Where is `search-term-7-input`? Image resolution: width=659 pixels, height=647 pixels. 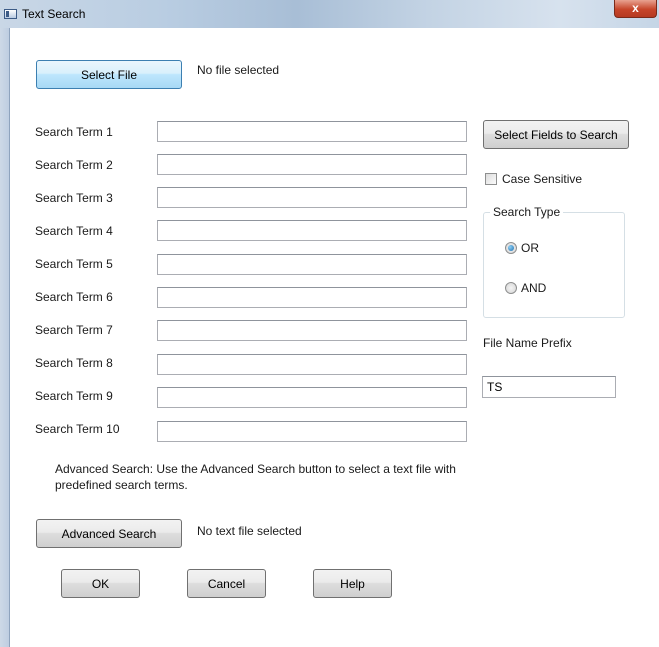
search-term-7-input is located at coordinates (312, 330).